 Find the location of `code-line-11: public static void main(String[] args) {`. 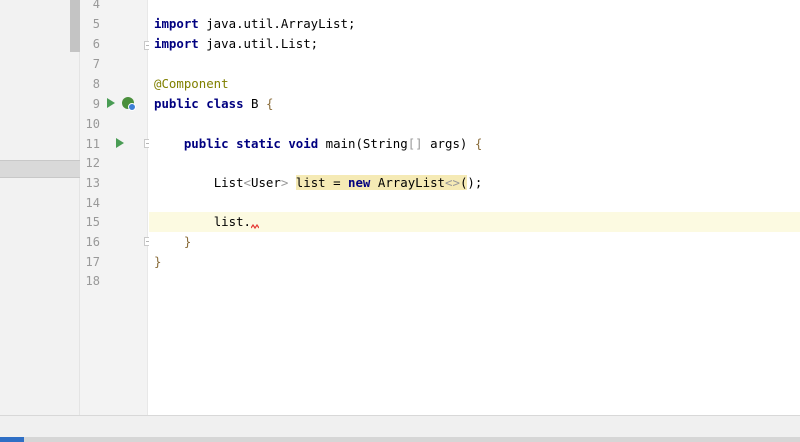

code-line-11: public static void main(String[] args) { is located at coordinates (318, 144).